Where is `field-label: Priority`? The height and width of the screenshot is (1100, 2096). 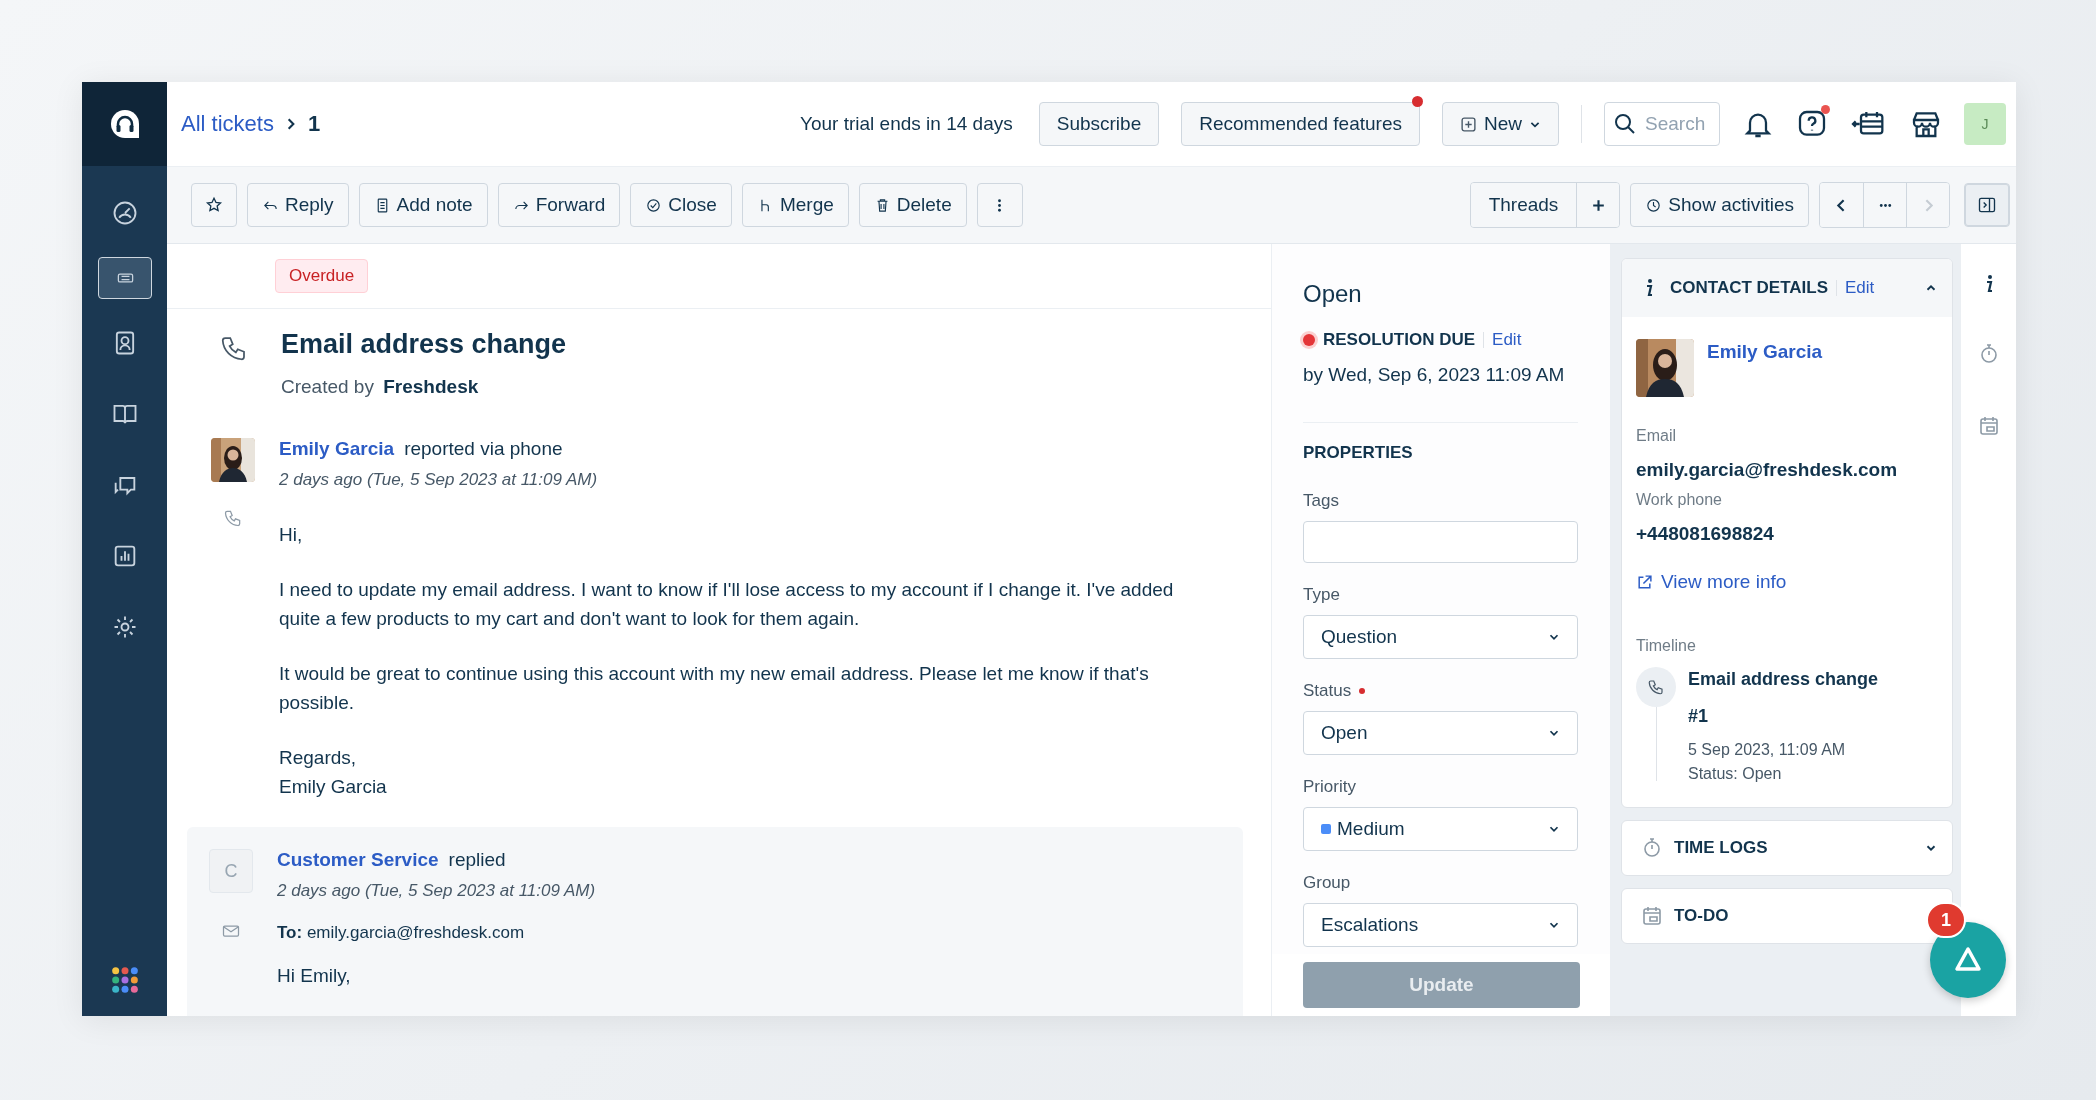 field-label: Priority is located at coordinates (1329, 787).